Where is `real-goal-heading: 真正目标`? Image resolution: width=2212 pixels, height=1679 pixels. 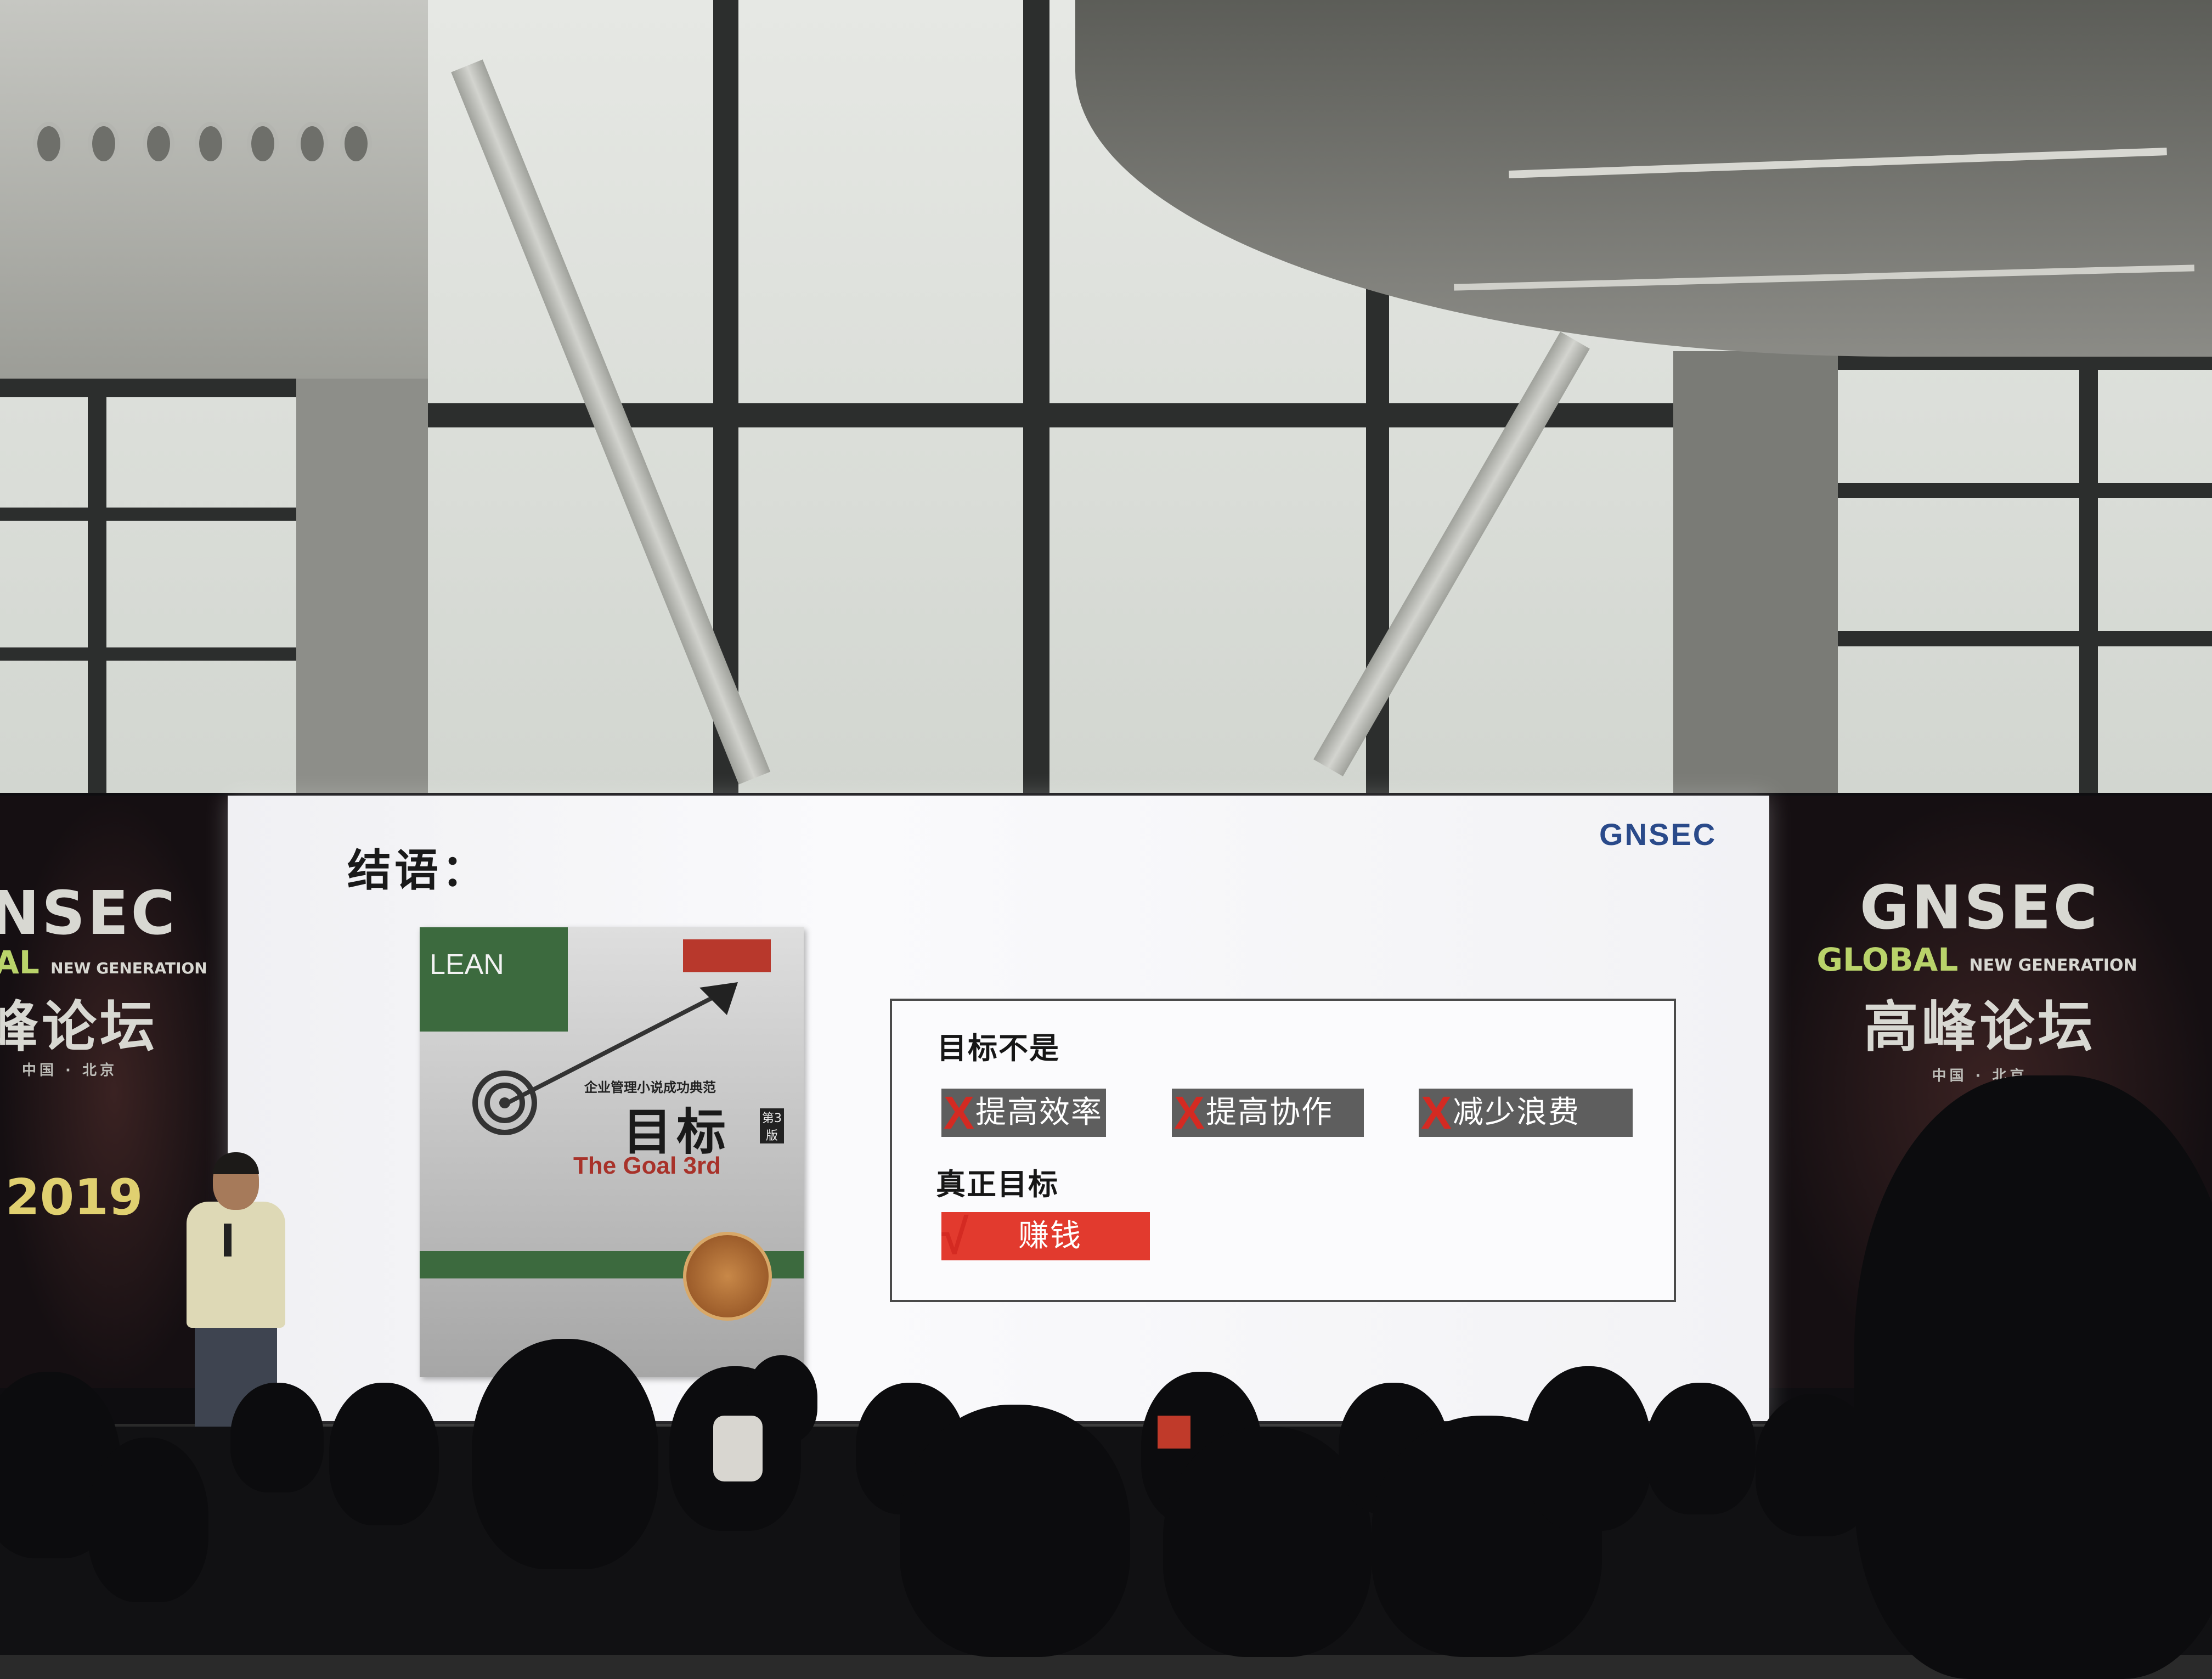
real-goal-heading: 真正目标 is located at coordinates (998, 1185).